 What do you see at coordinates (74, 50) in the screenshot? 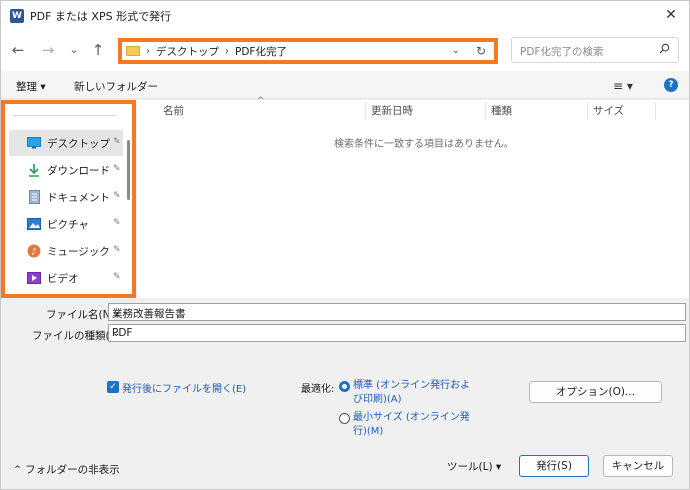
I see `recent-locations-chevron-icon: ⌄` at bounding box center [74, 50].